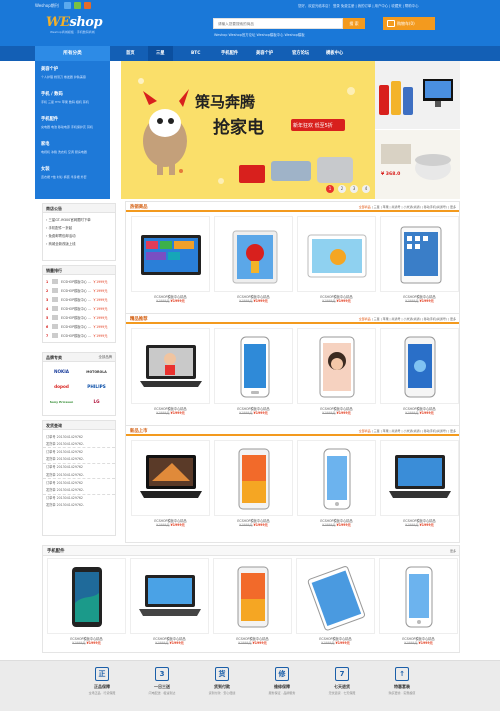 The width and height of the screenshot is (500, 711). Describe the element at coordinates (79, 235) in the screenshot. I see `notice-item: › 免费邮寄包邮活动` at that location.